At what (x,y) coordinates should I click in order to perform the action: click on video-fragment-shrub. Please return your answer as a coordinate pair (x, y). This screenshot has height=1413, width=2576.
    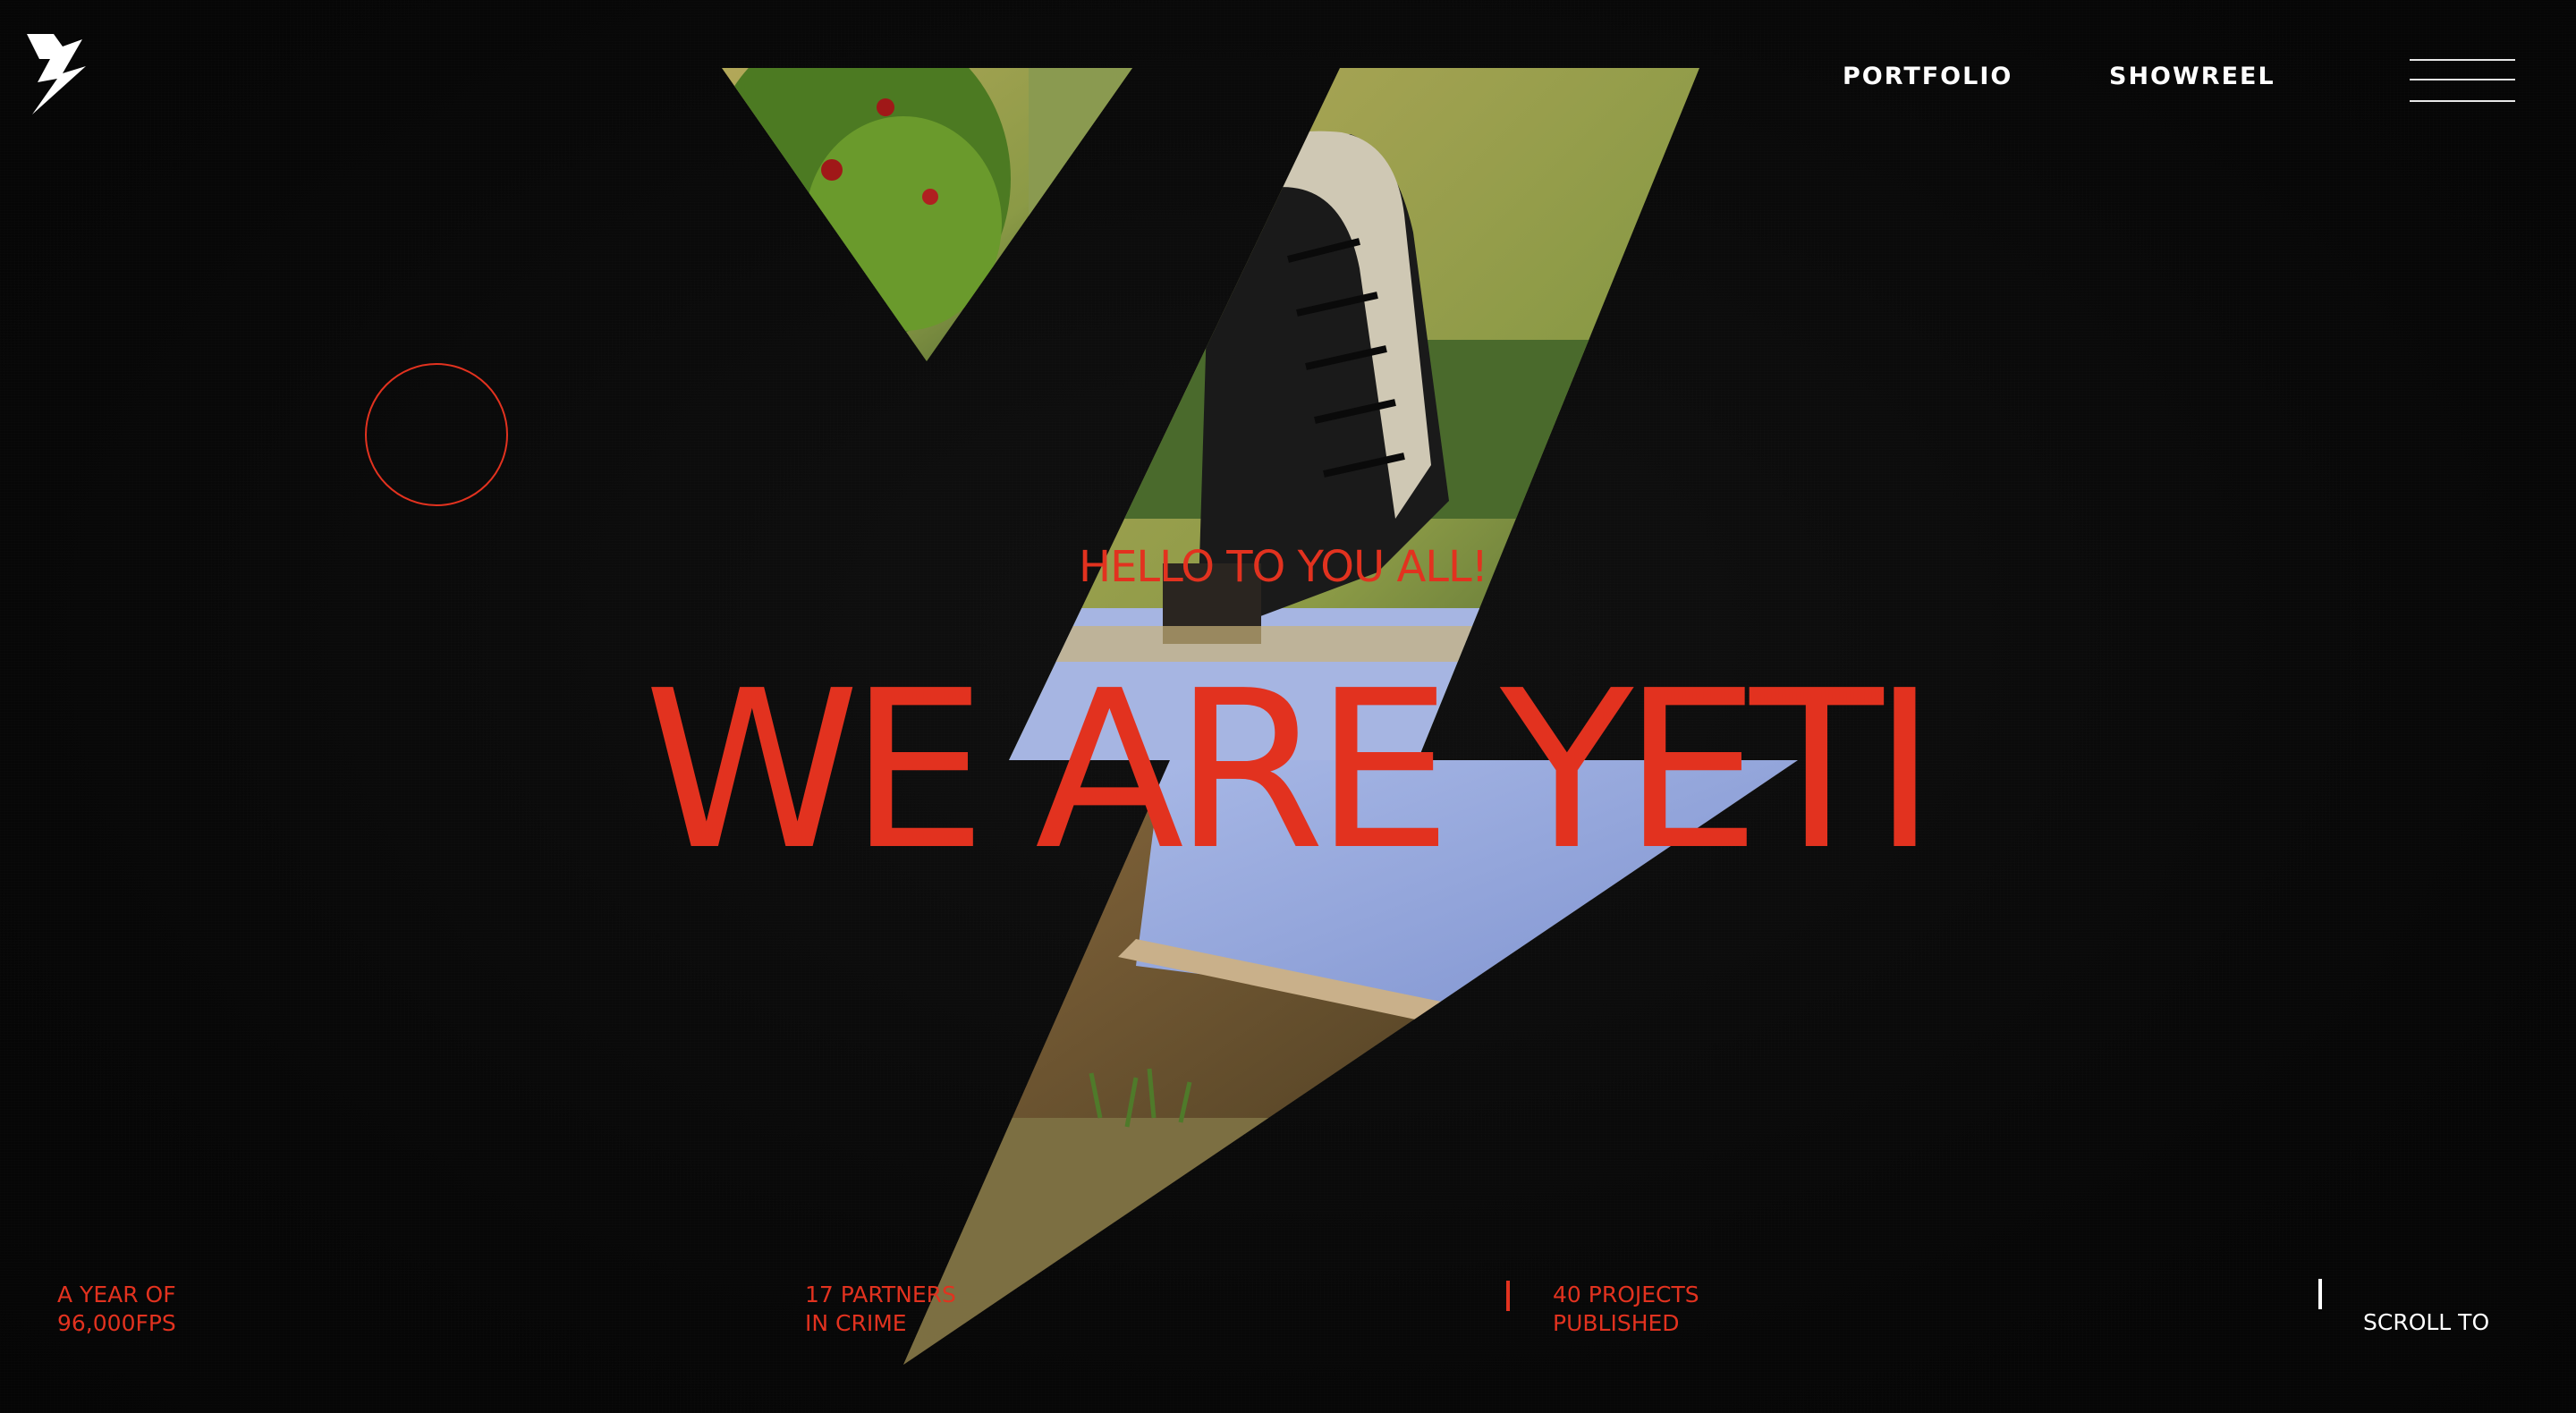
    Looking at the image, I should click on (927, 214).